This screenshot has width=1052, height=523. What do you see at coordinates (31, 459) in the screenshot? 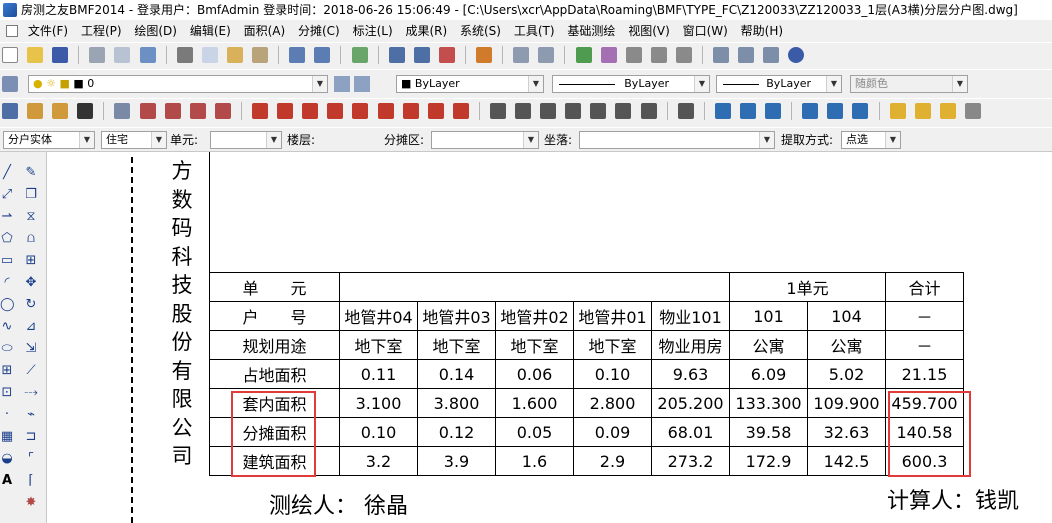
I see `chamfer-icon: ⌜` at bounding box center [31, 459].